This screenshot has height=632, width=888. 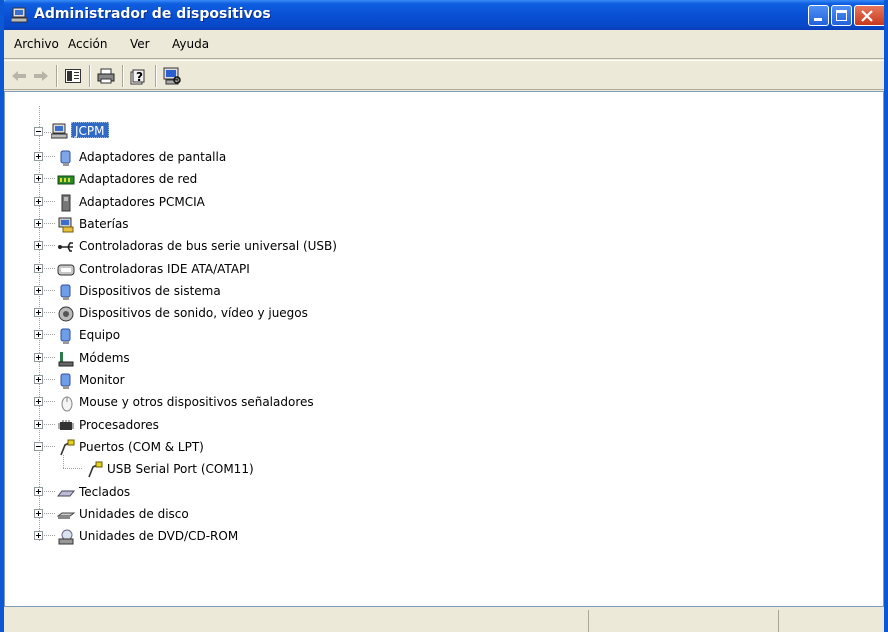 What do you see at coordinates (66, 180) in the screenshot?
I see `network-adapter-icon` at bounding box center [66, 180].